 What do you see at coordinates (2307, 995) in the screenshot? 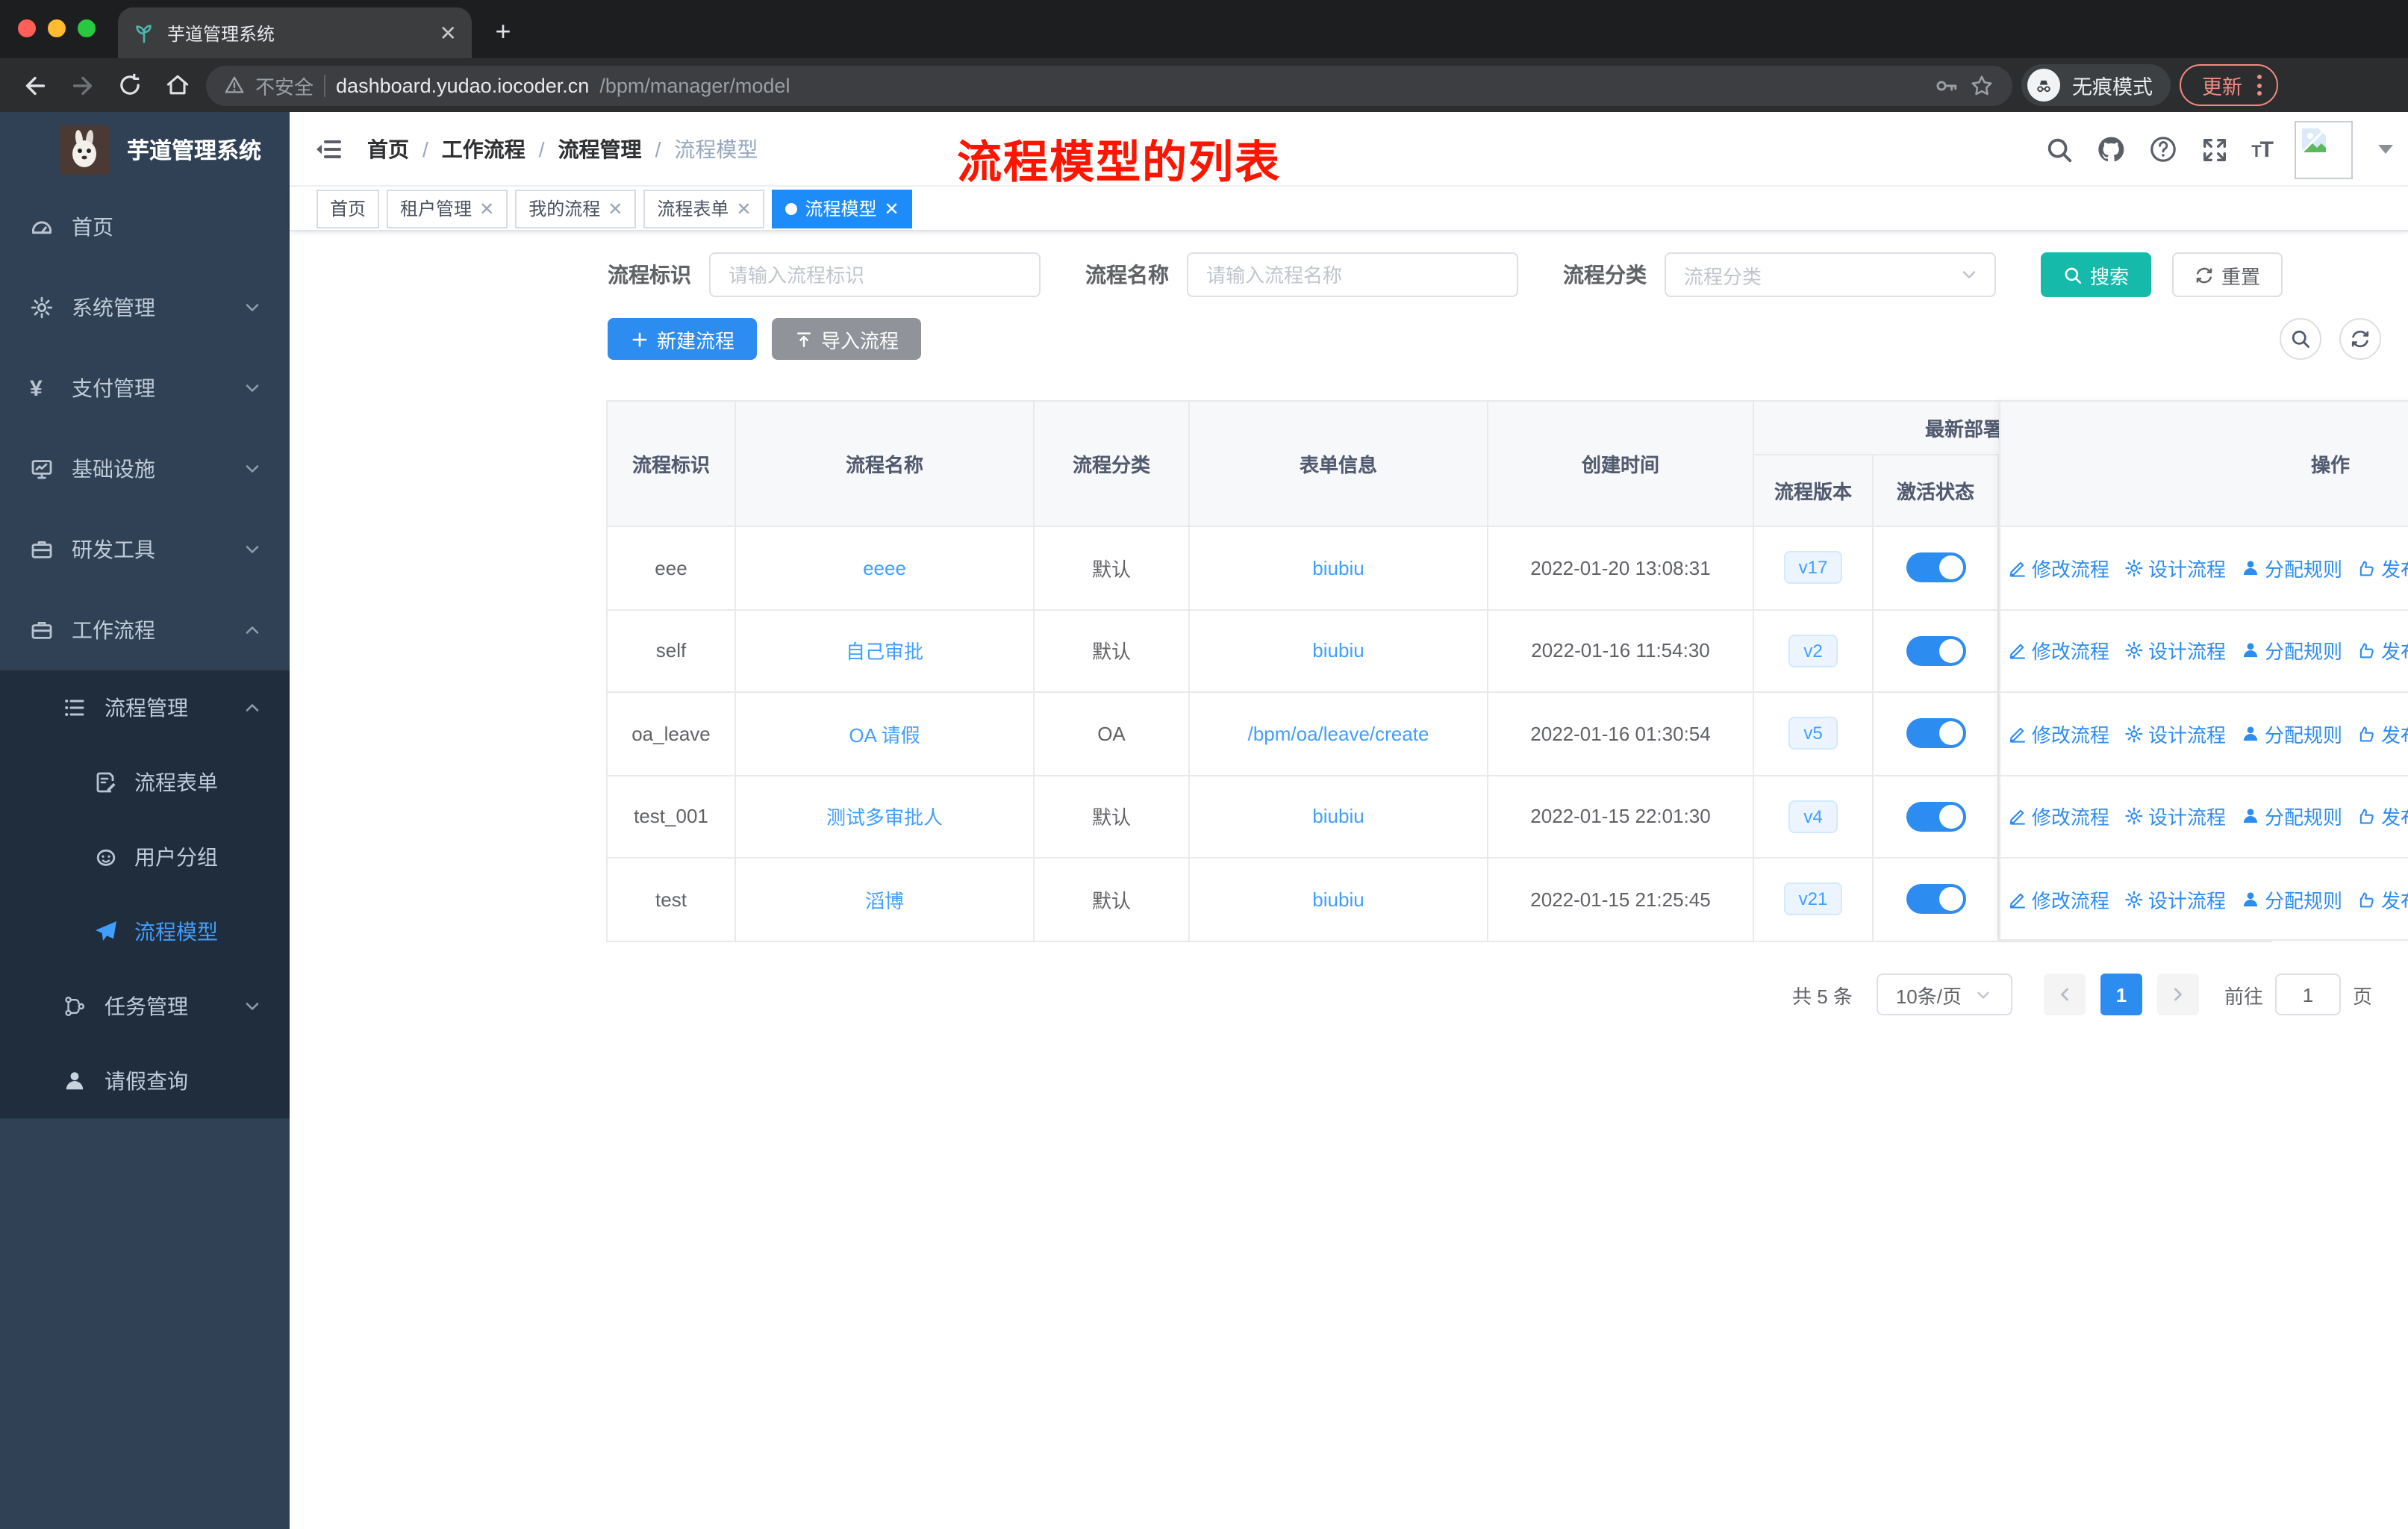
I see `goto-page-input` at bounding box center [2307, 995].